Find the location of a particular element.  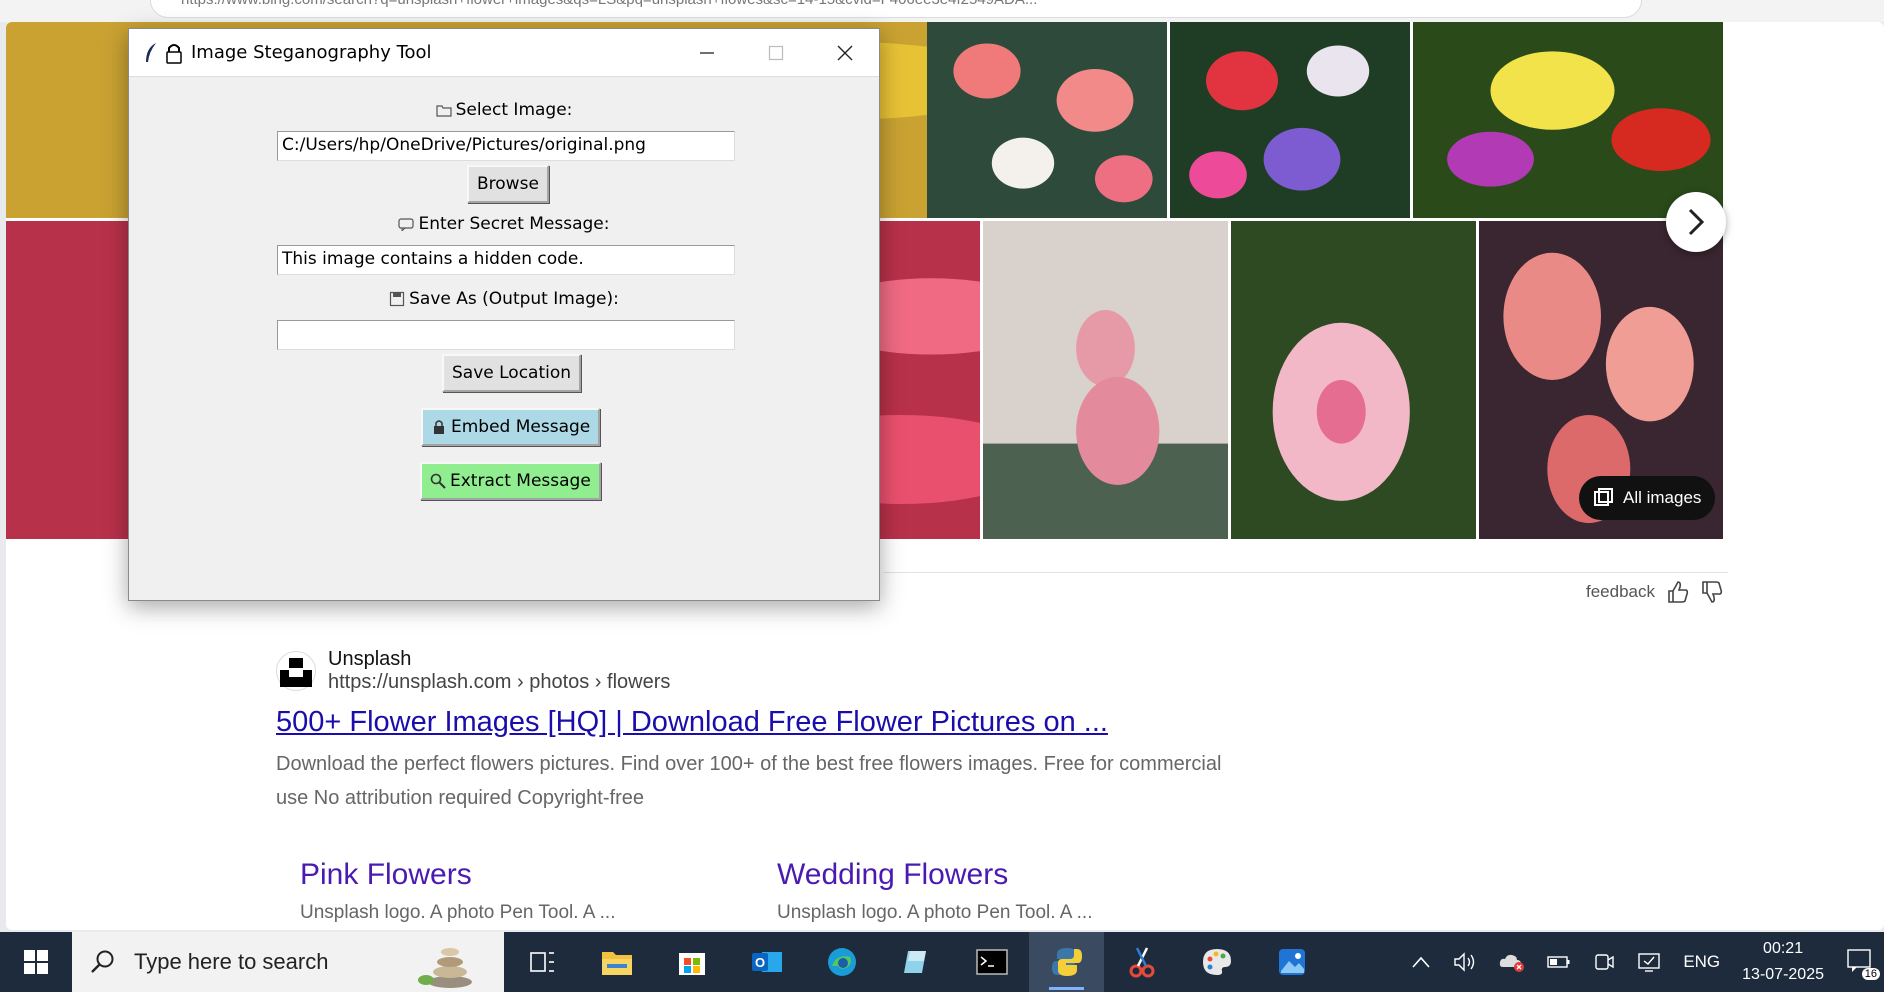

stones-icon is located at coordinates (445, 968).